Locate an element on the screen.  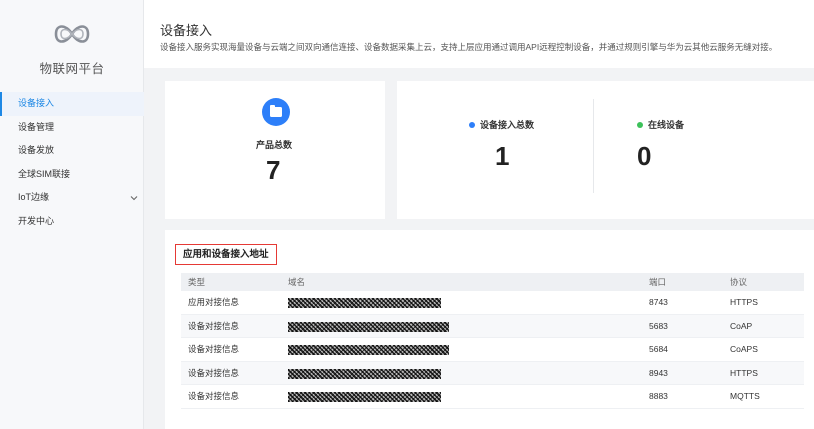
column-header-type: 类型 is located at coordinates (197, 282).